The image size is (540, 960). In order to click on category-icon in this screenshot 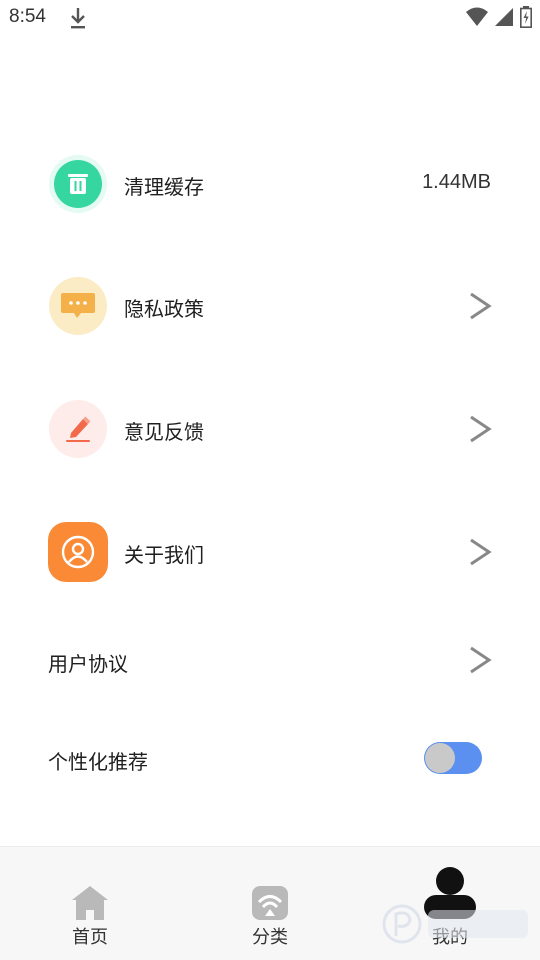, I will do `click(270, 903)`.